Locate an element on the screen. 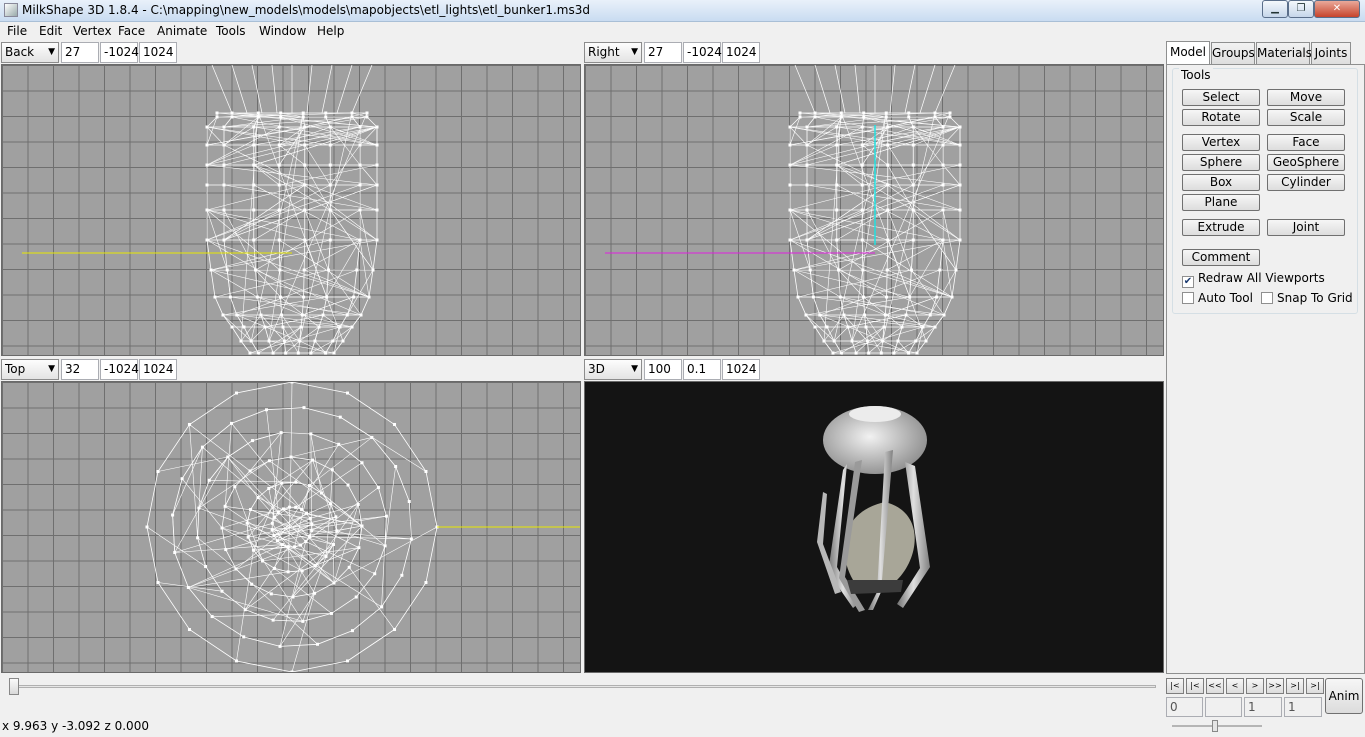  extrude-button: Extrude is located at coordinates (1221, 227).